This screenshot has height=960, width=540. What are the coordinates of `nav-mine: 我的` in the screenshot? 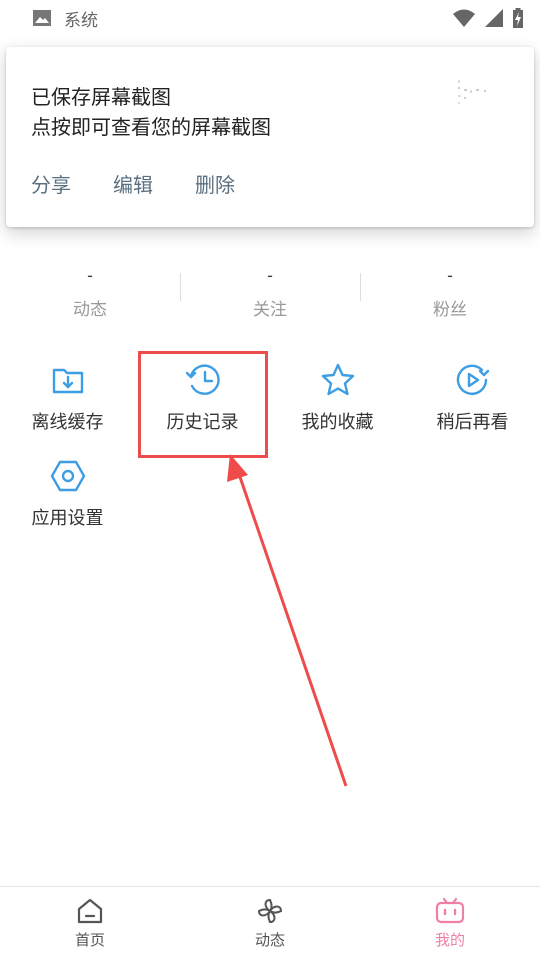 It's located at (450, 923).